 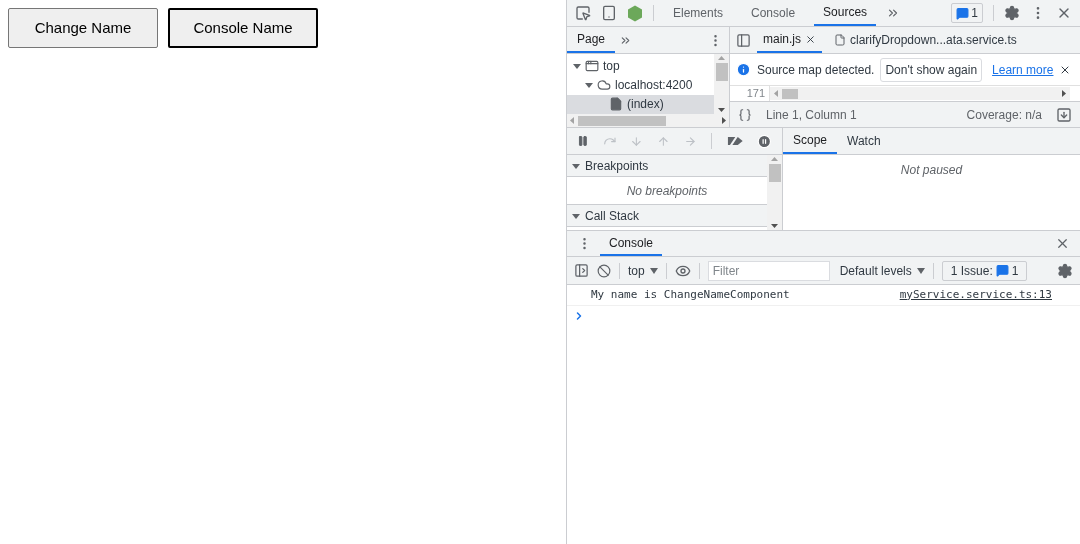 I want to click on learn-more-link: Learn more, so click(x=1023, y=69).